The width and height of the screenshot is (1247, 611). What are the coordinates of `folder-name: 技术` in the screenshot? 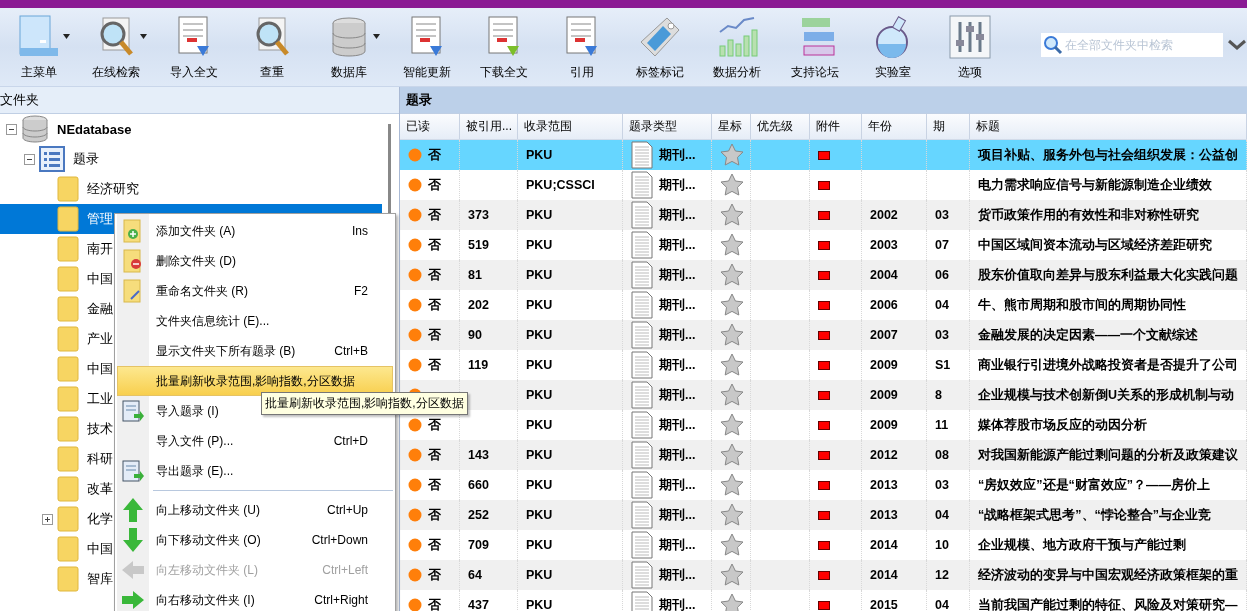 It's located at (100, 429).